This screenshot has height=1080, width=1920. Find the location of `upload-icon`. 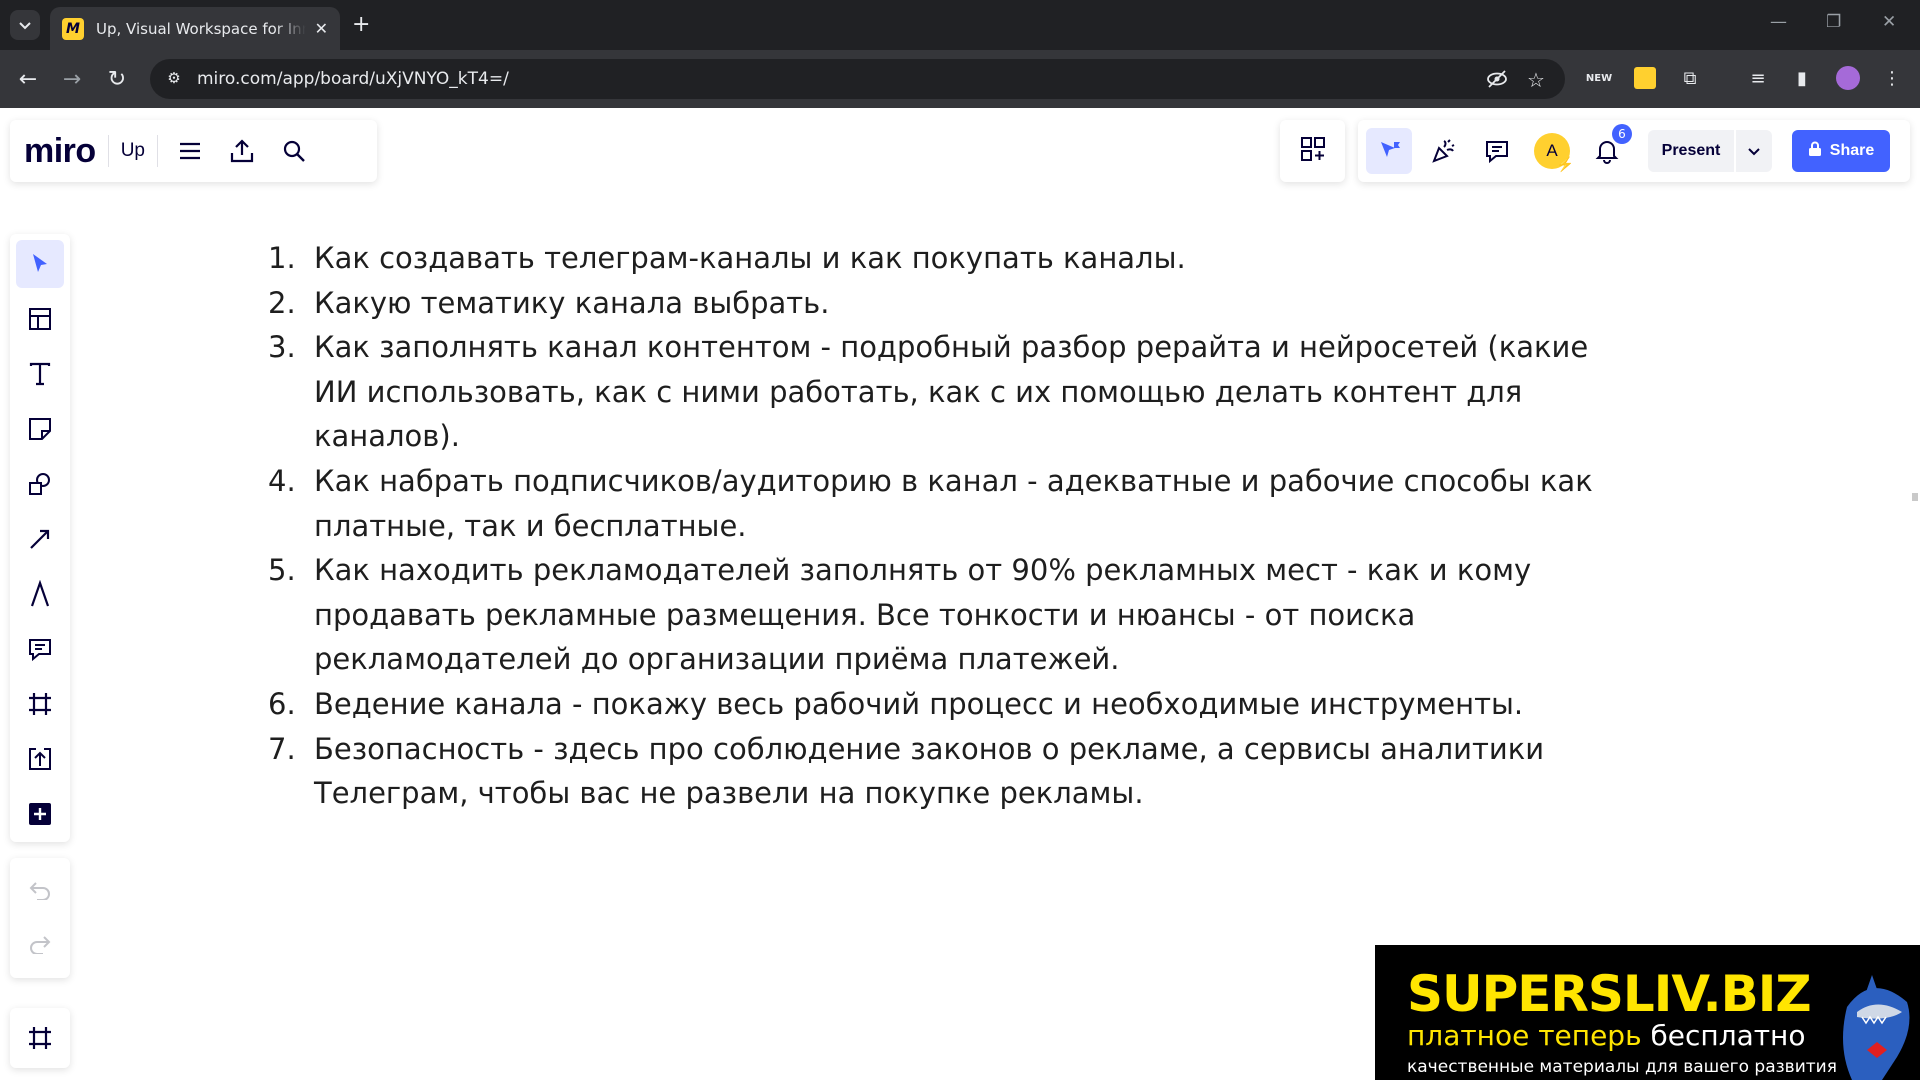

upload-icon is located at coordinates (40, 759).